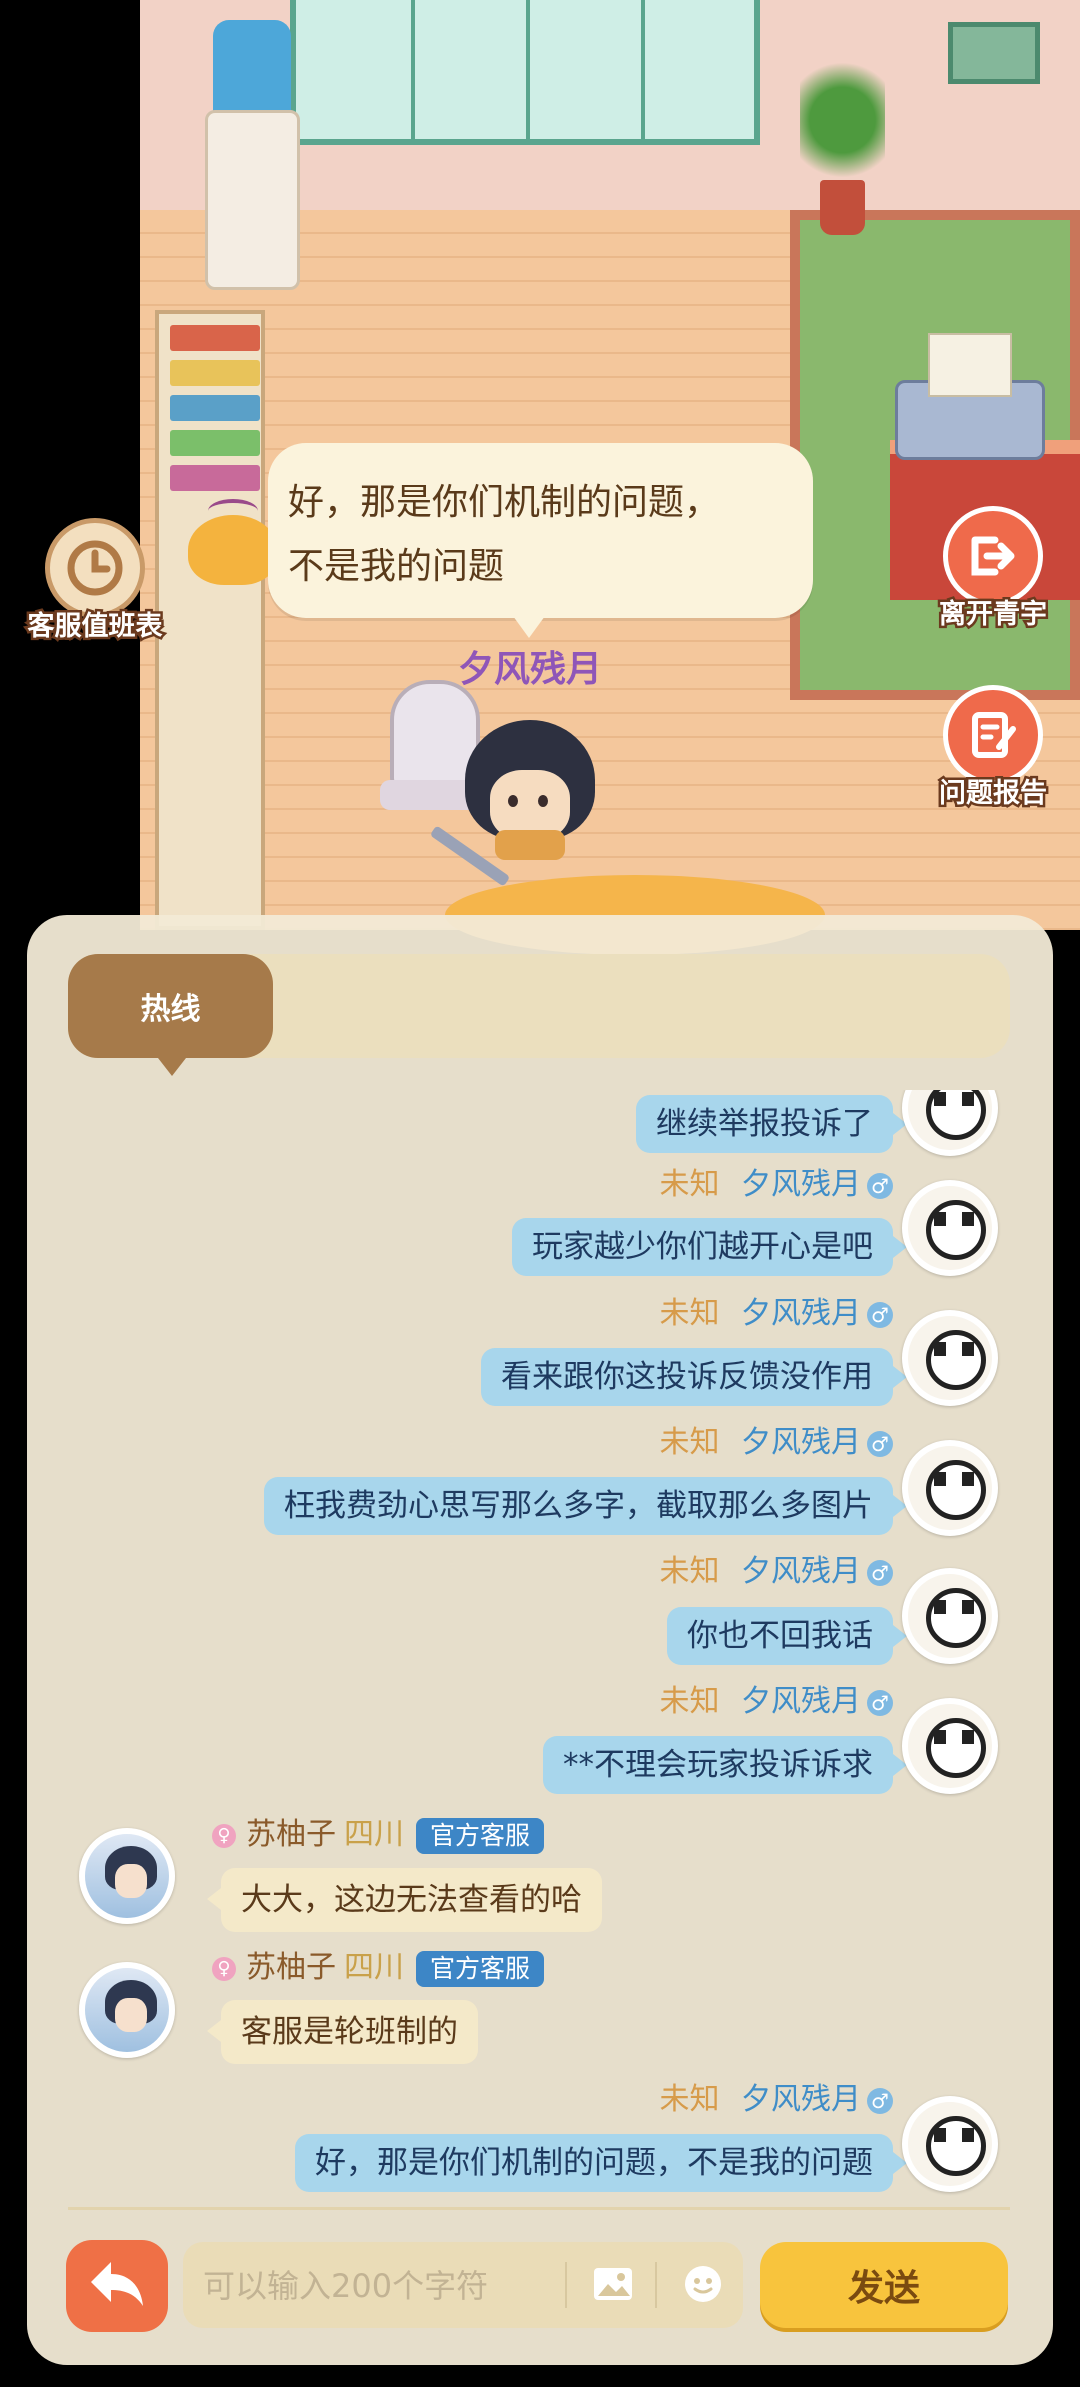 The width and height of the screenshot is (1080, 2387). I want to click on image-button, so click(613, 2286).